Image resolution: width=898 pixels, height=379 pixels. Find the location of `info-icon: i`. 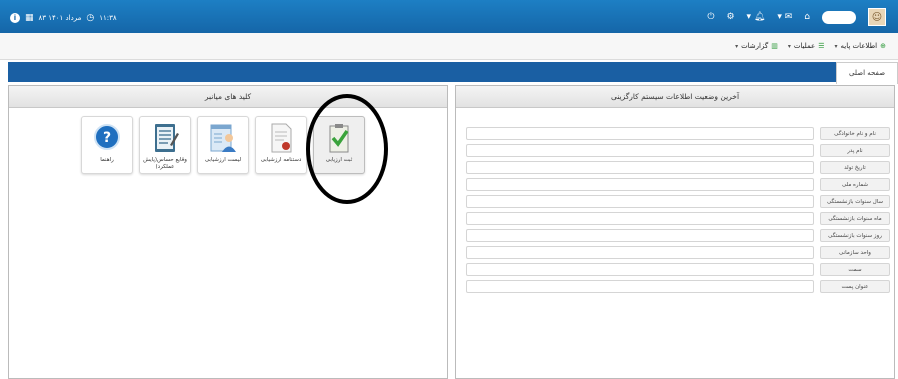

info-icon: i is located at coordinates (15, 18).